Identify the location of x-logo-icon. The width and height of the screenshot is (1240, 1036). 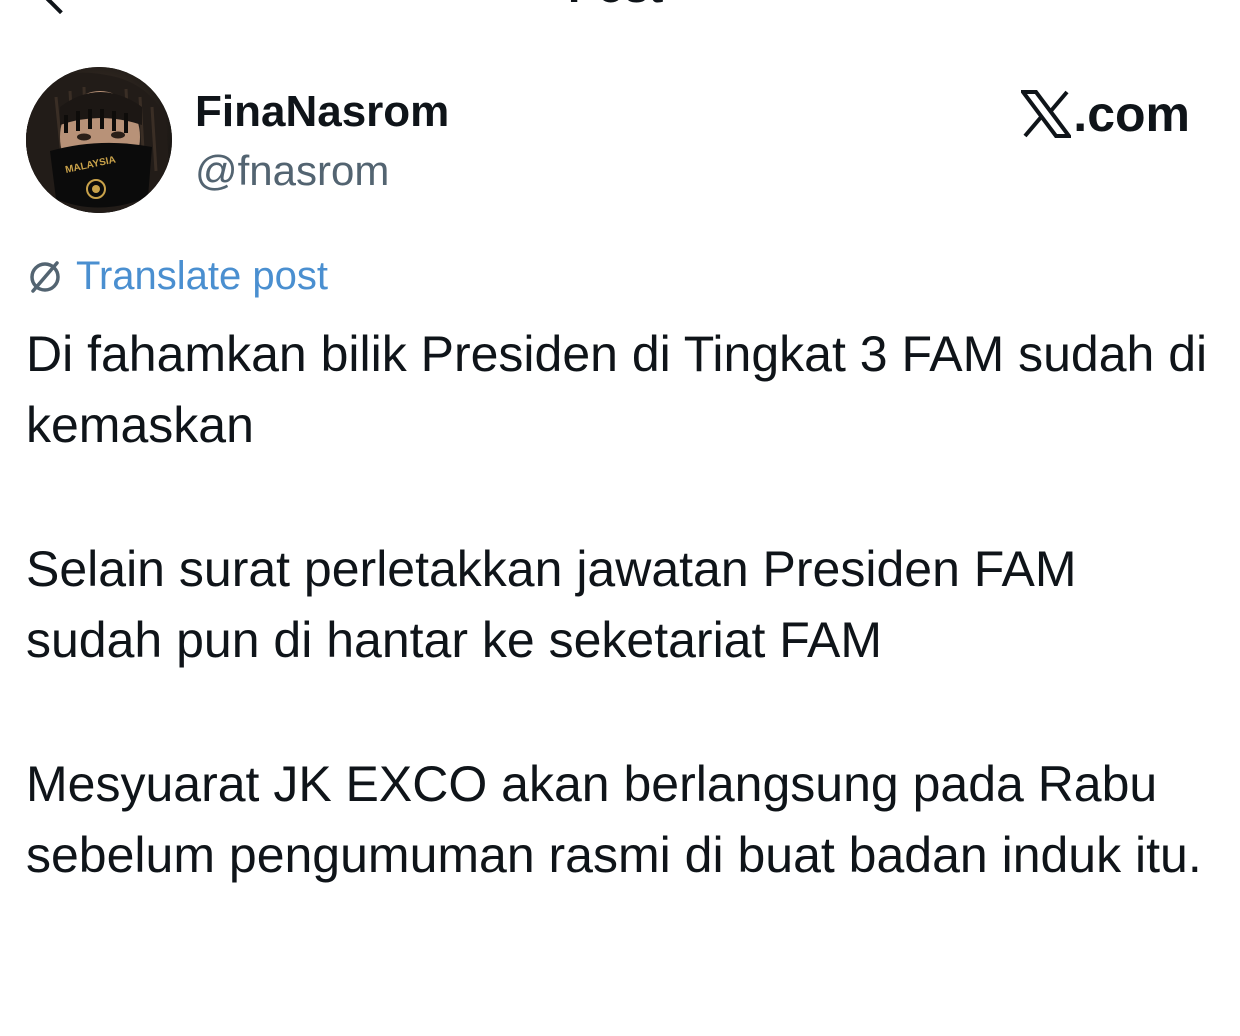
(1046, 114).